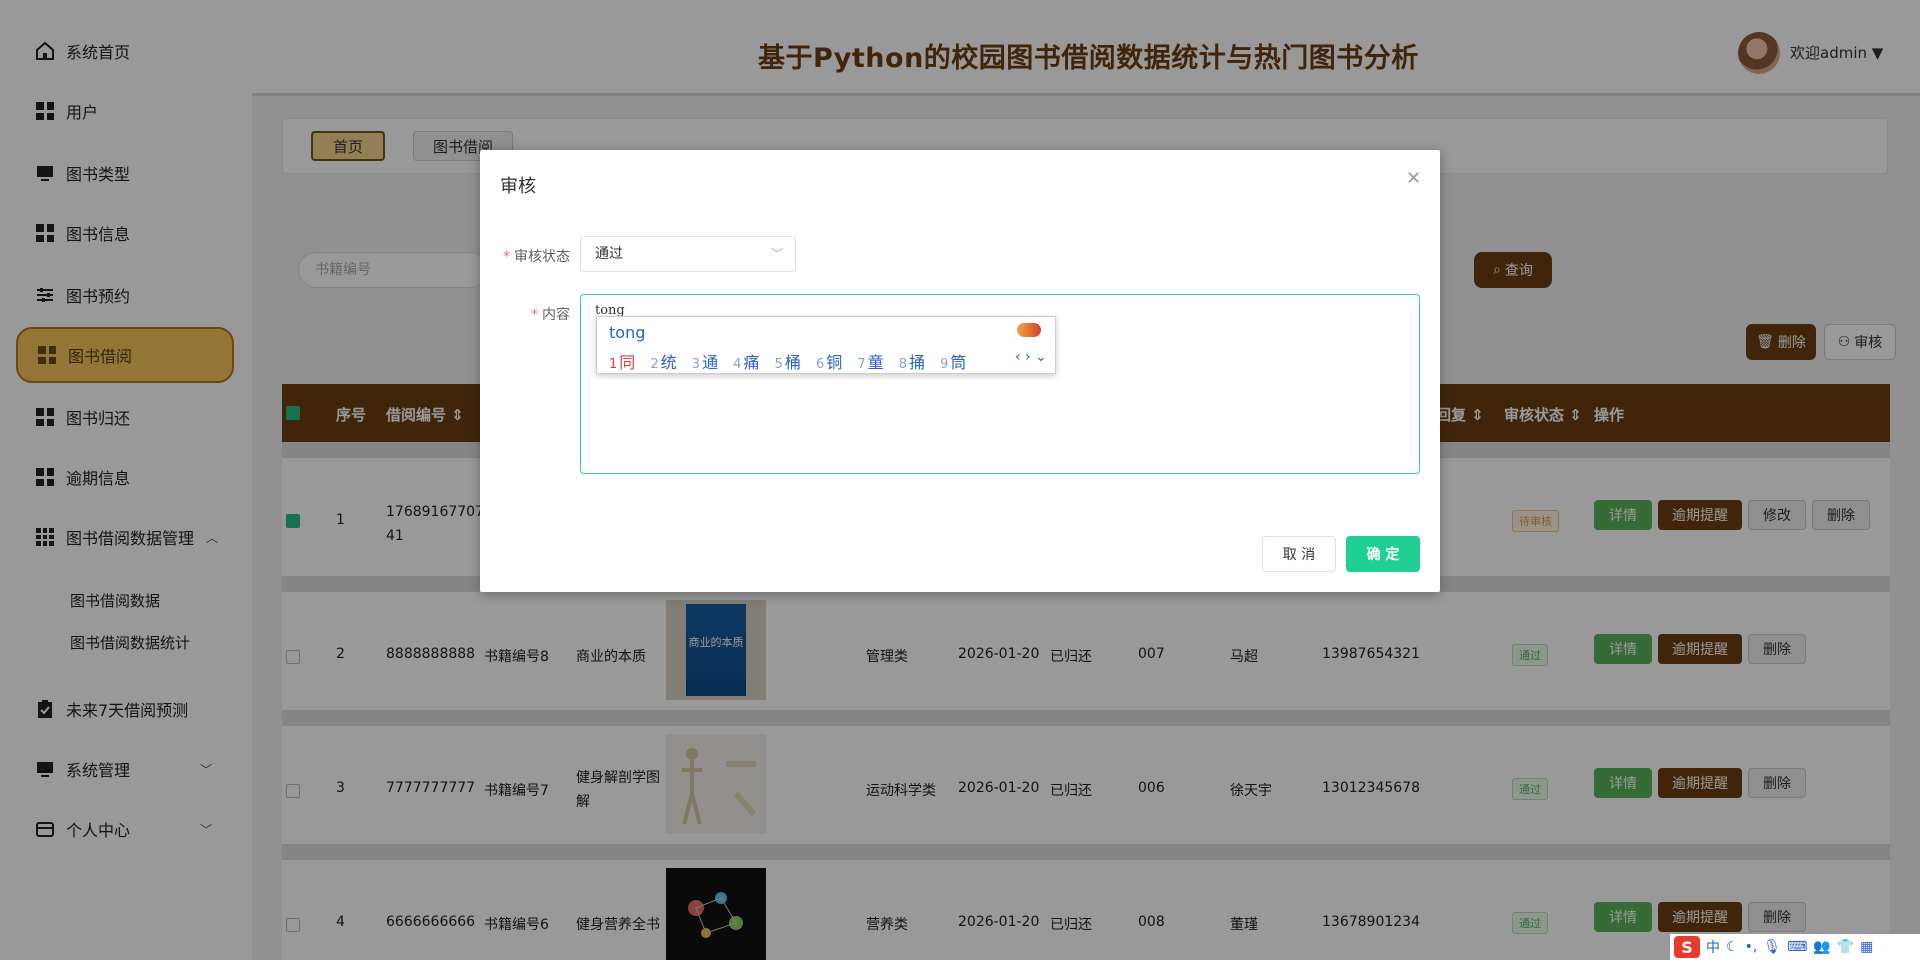  What do you see at coordinates (1383, 554) in the screenshot?
I see `confirm-button: 确 定` at bounding box center [1383, 554].